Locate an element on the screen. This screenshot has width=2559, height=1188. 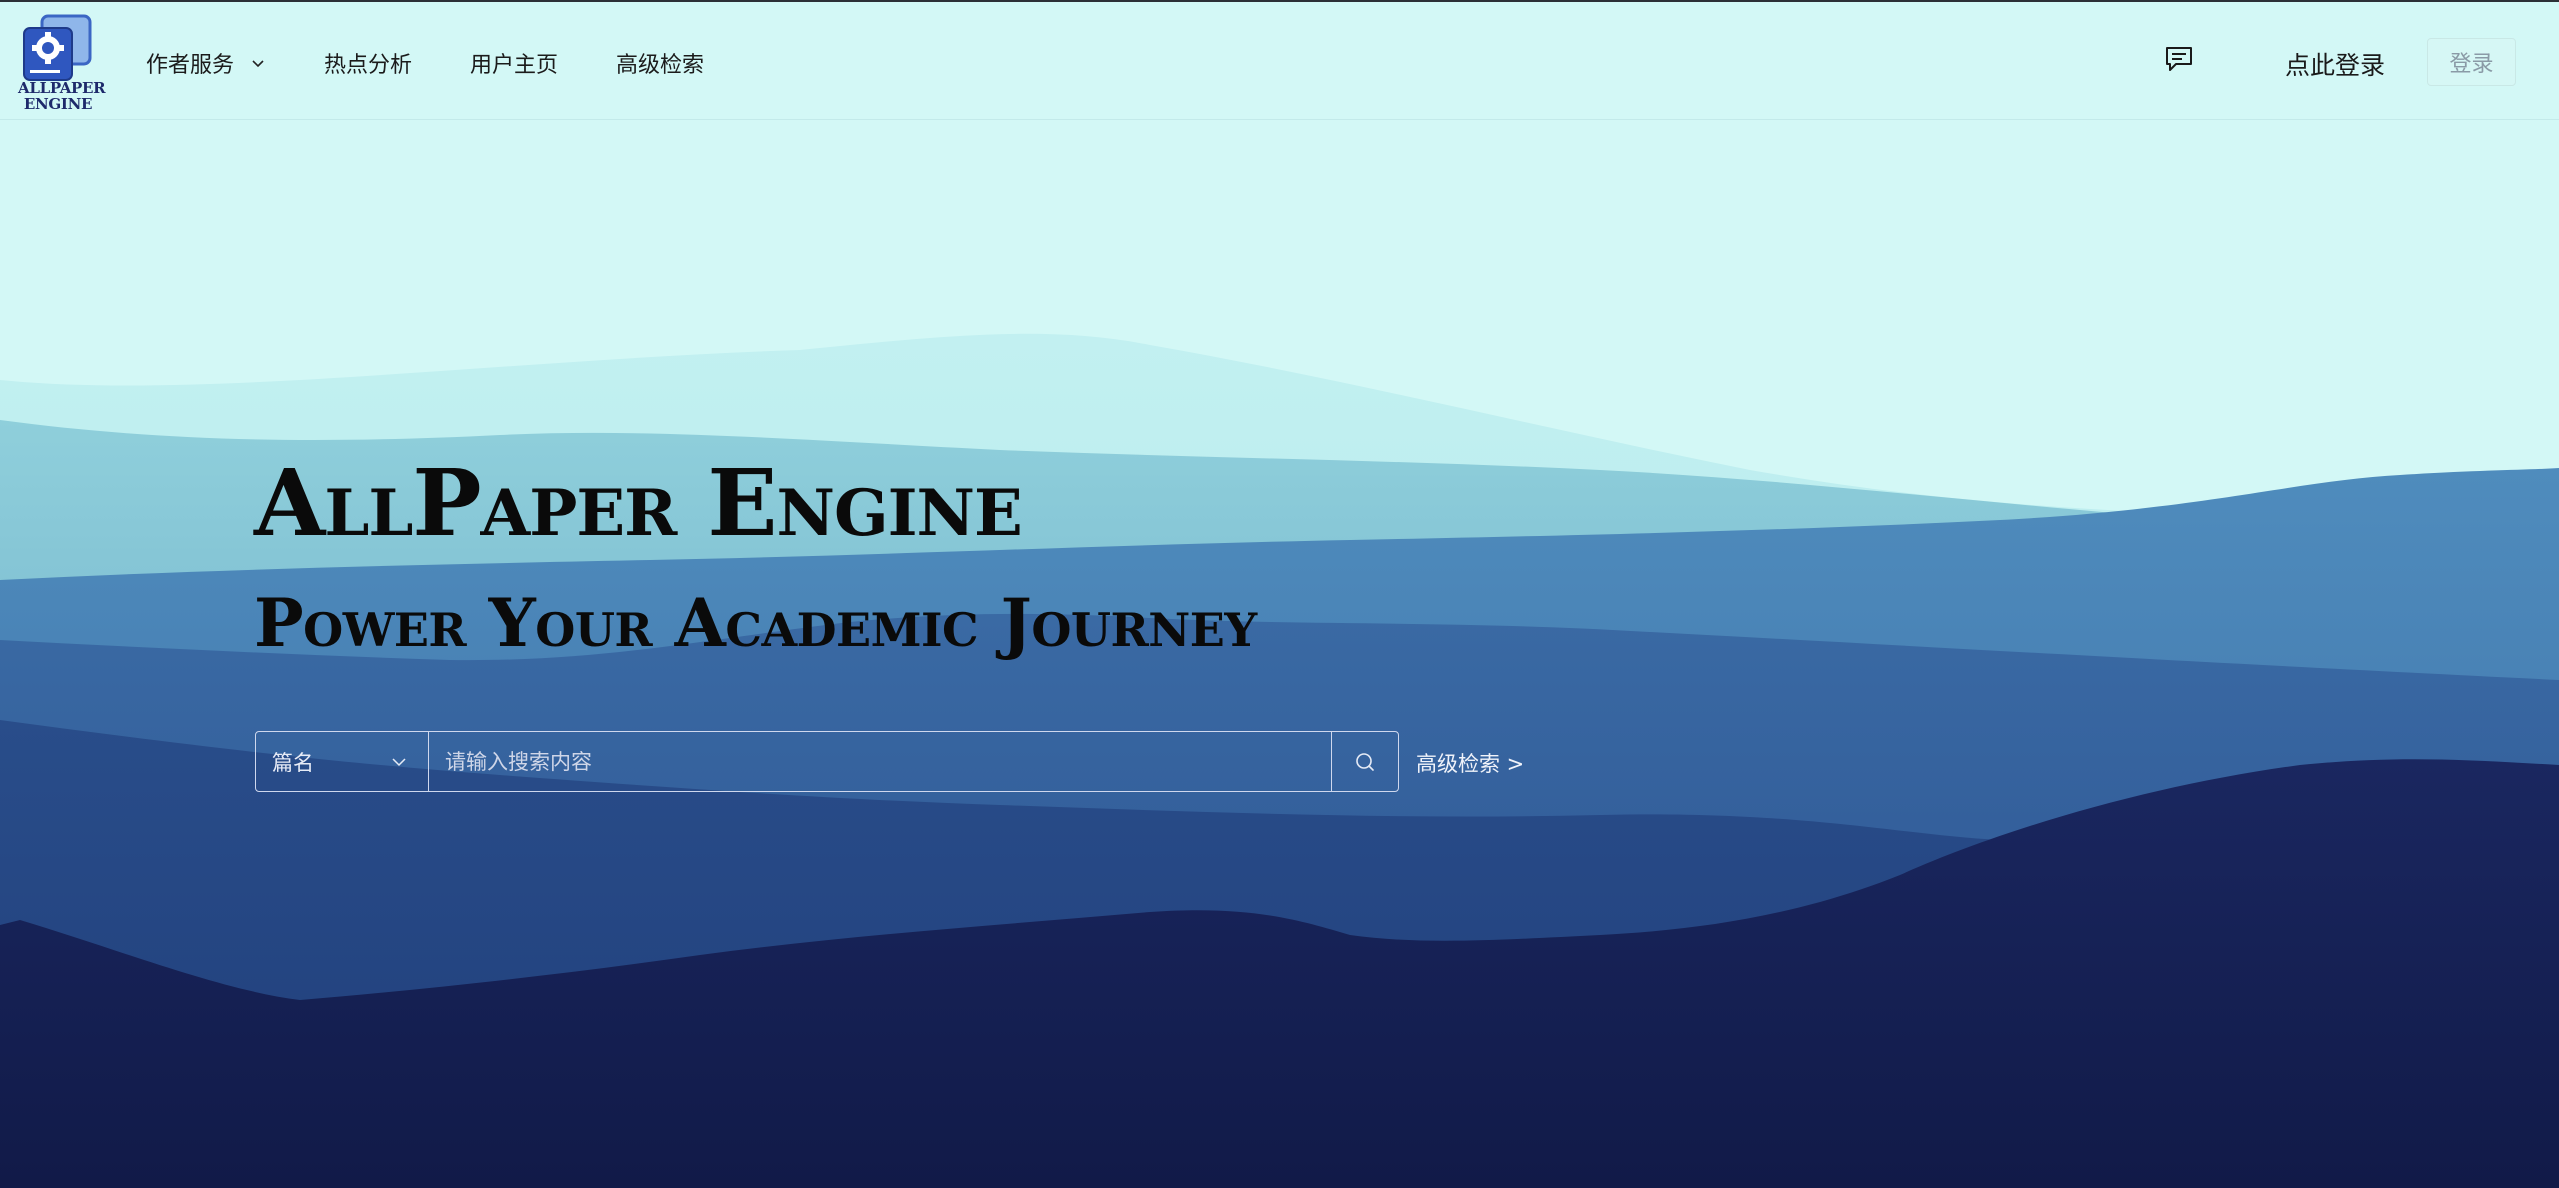
search-input is located at coordinates (880, 761).